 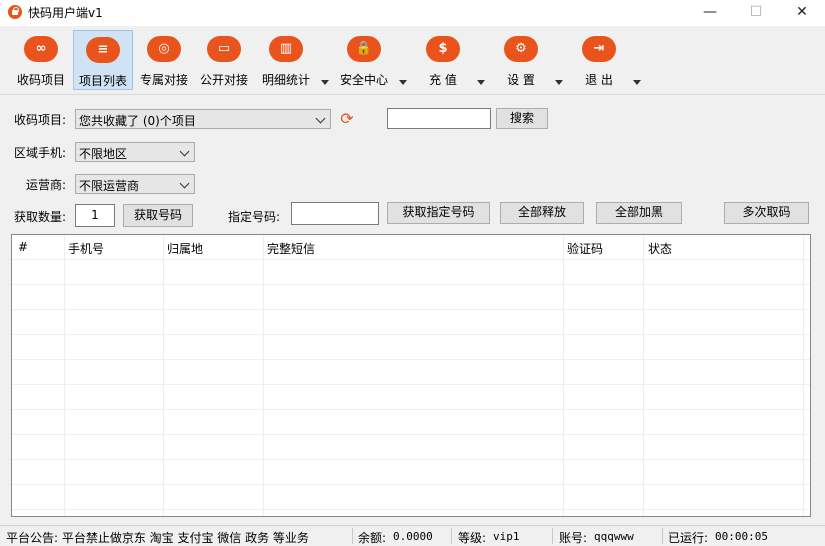 I want to click on get-number-button: 获取号码, so click(x=158, y=215).